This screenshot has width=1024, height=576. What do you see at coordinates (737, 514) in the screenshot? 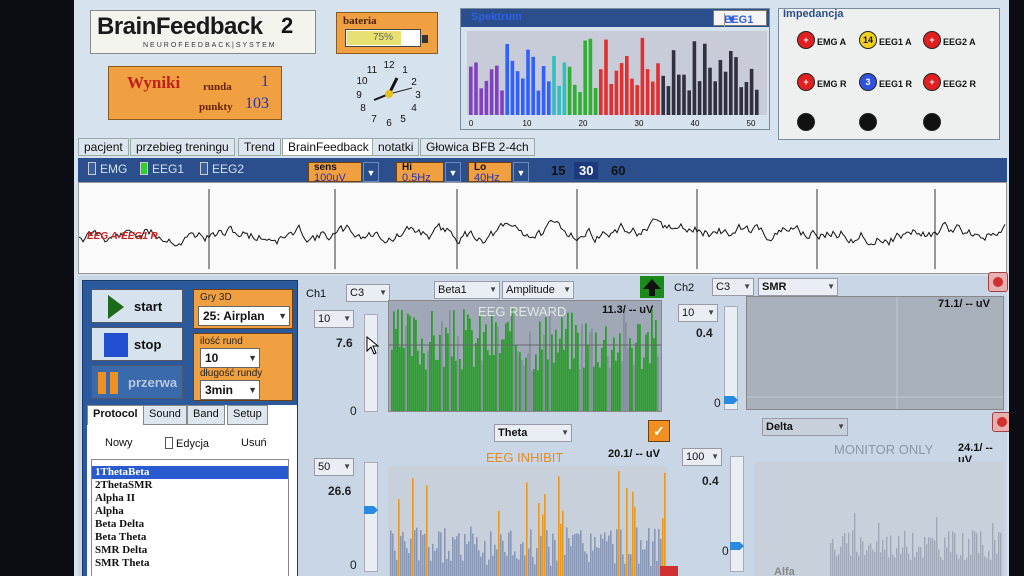
I see `ch2-threshold2-slider` at bounding box center [737, 514].